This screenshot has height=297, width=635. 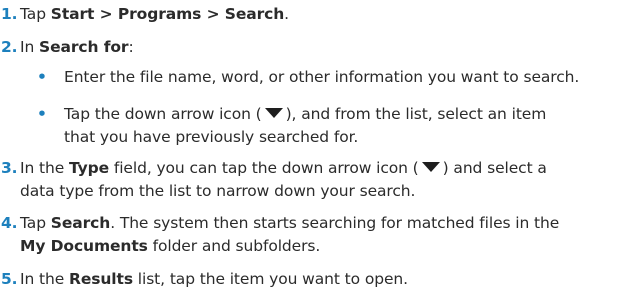 What do you see at coordinates (163, 114) in the screenshot?
I see `bullet-text: Tap the down arrow icon (` at bounding box center [163, 114].